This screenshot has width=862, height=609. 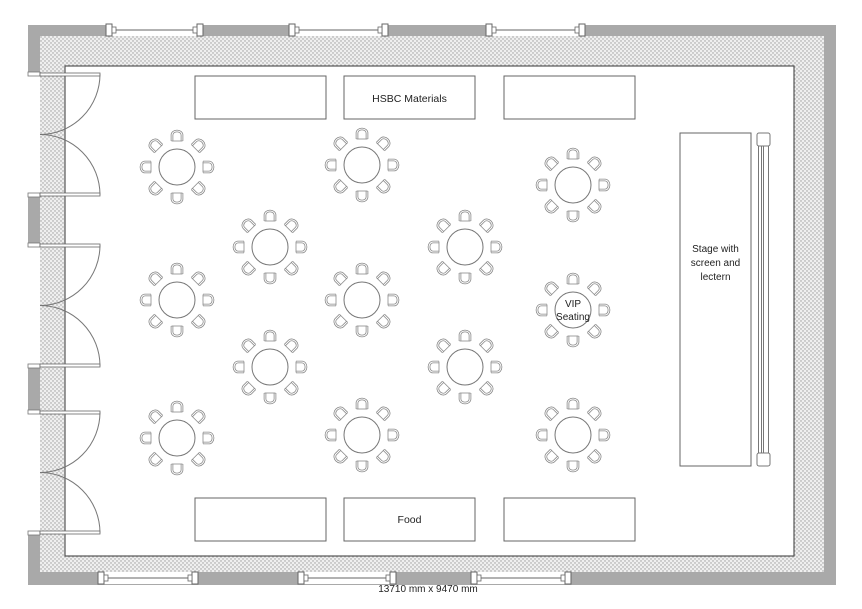 I want to click on dimensions-label: 13710 mm x 9470 mm, so click(x=428, y=589).